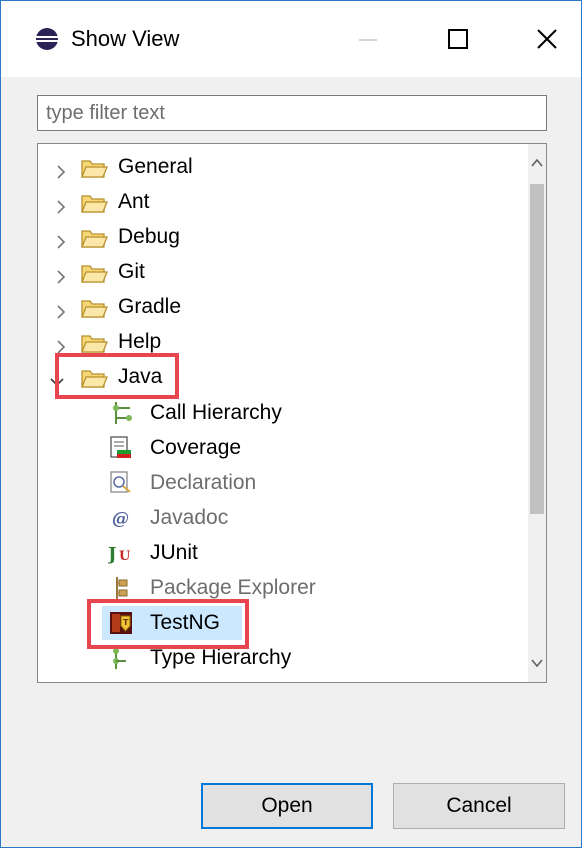 The width and height of the screenshot is (582, 848). I want to click on view-item-label: Declaration, so click(203, 482).